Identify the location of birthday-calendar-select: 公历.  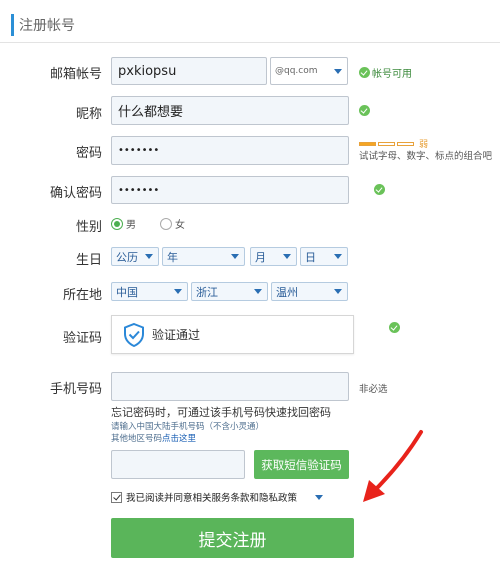
(135, 256).